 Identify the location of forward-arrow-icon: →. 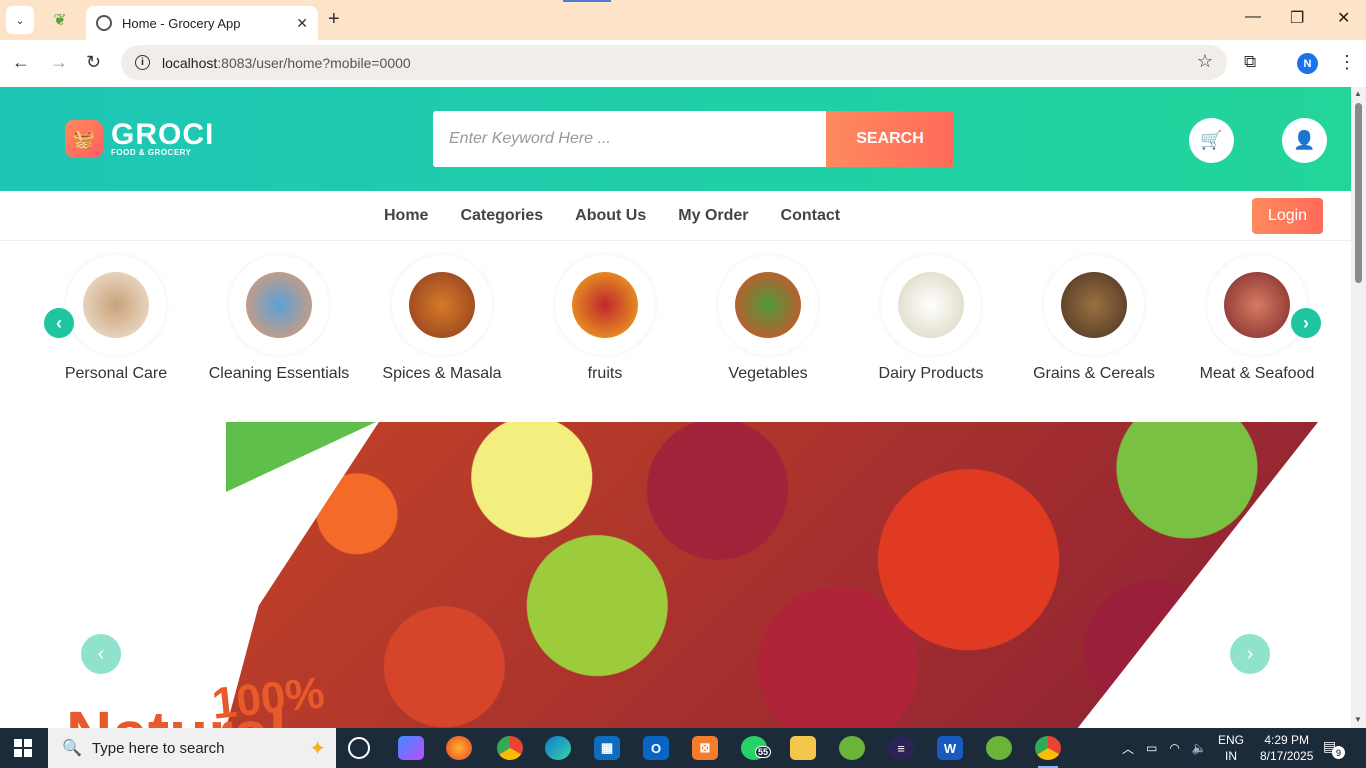
(59, 62).